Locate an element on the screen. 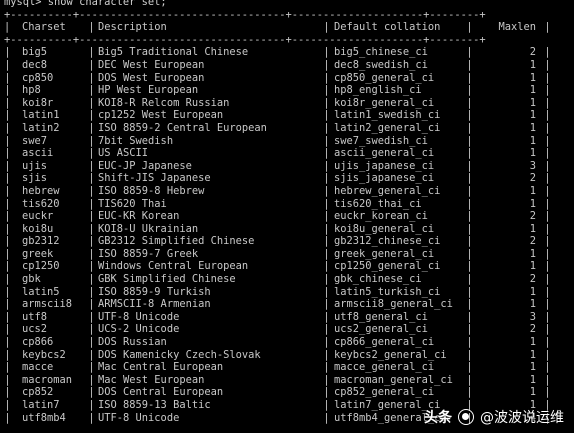 Image resolution: width=574 pixels, height=433 pixels. description-cell: ISO 8859-7 Greek is located at coordinates (148, 253).